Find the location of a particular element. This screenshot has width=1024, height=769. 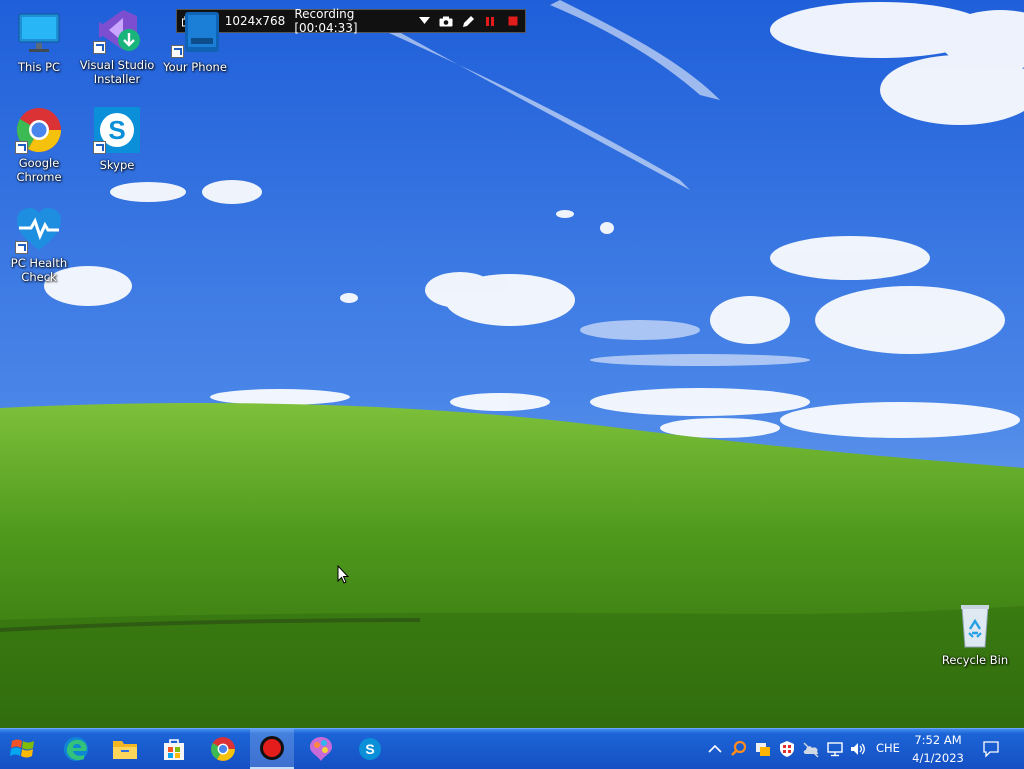

pencil-icon is located at coordinates (468, 21).